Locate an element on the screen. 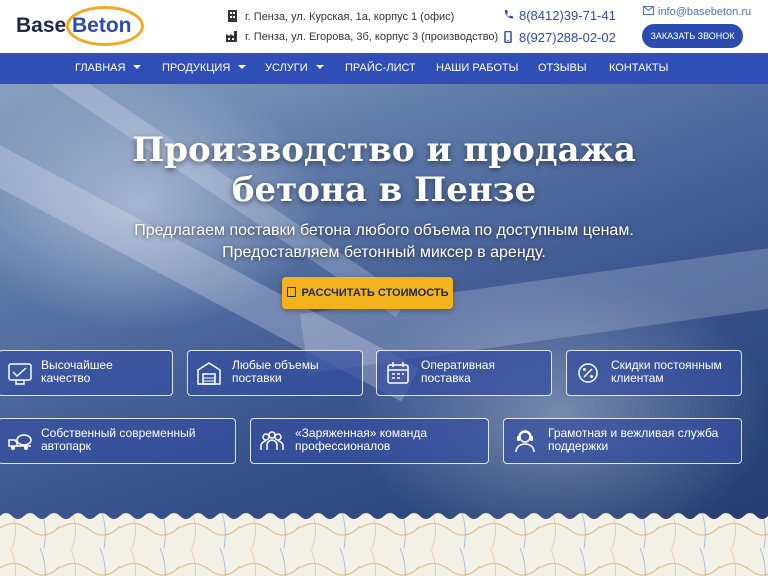 This screenshot has height=576, width=768. building-icon is located at coordinates (232, 16).